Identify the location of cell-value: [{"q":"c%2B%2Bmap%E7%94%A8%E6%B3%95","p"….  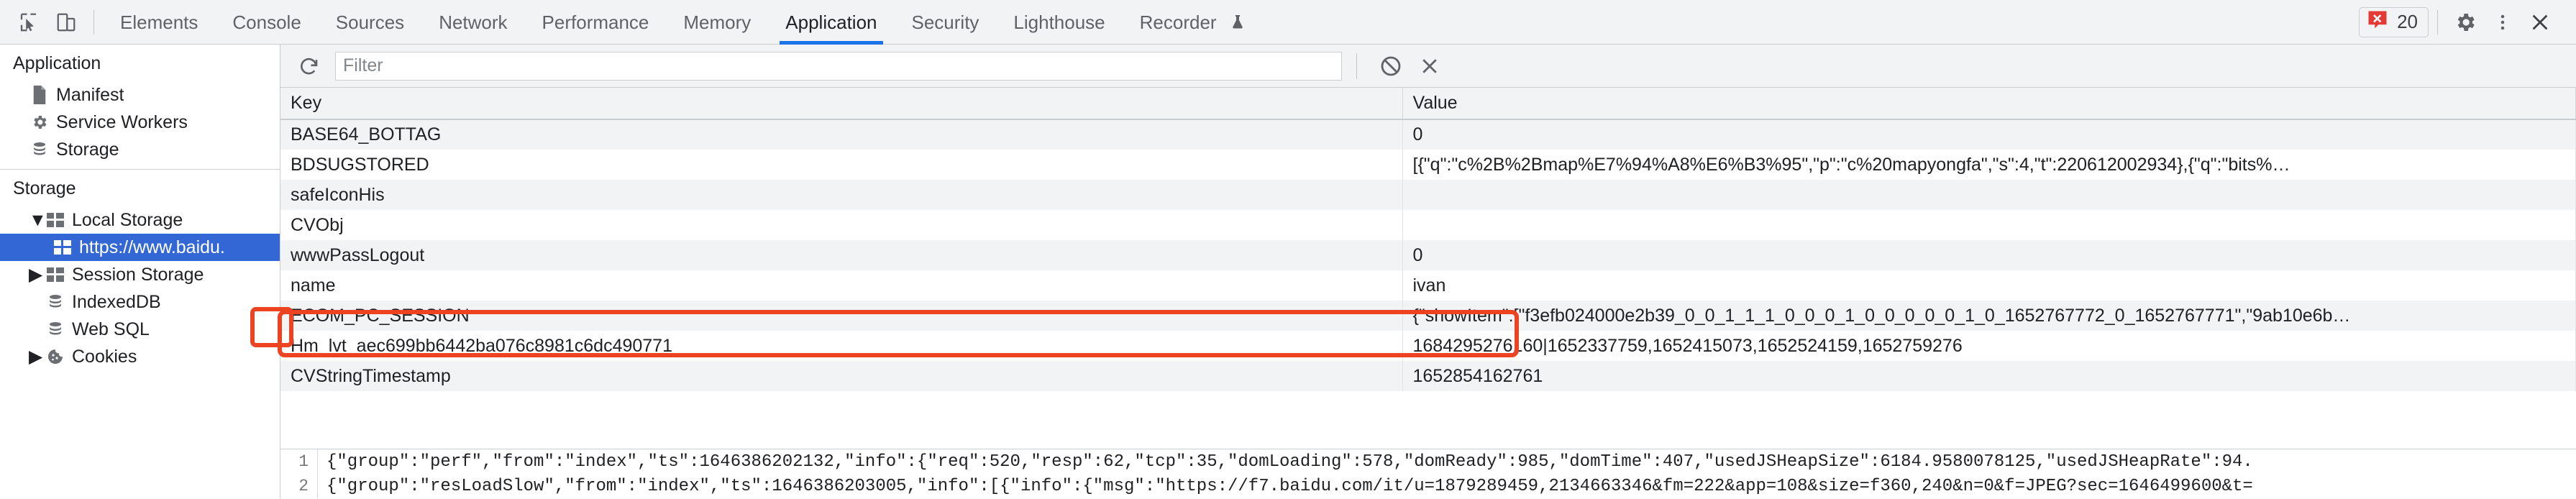
(1989, 165).